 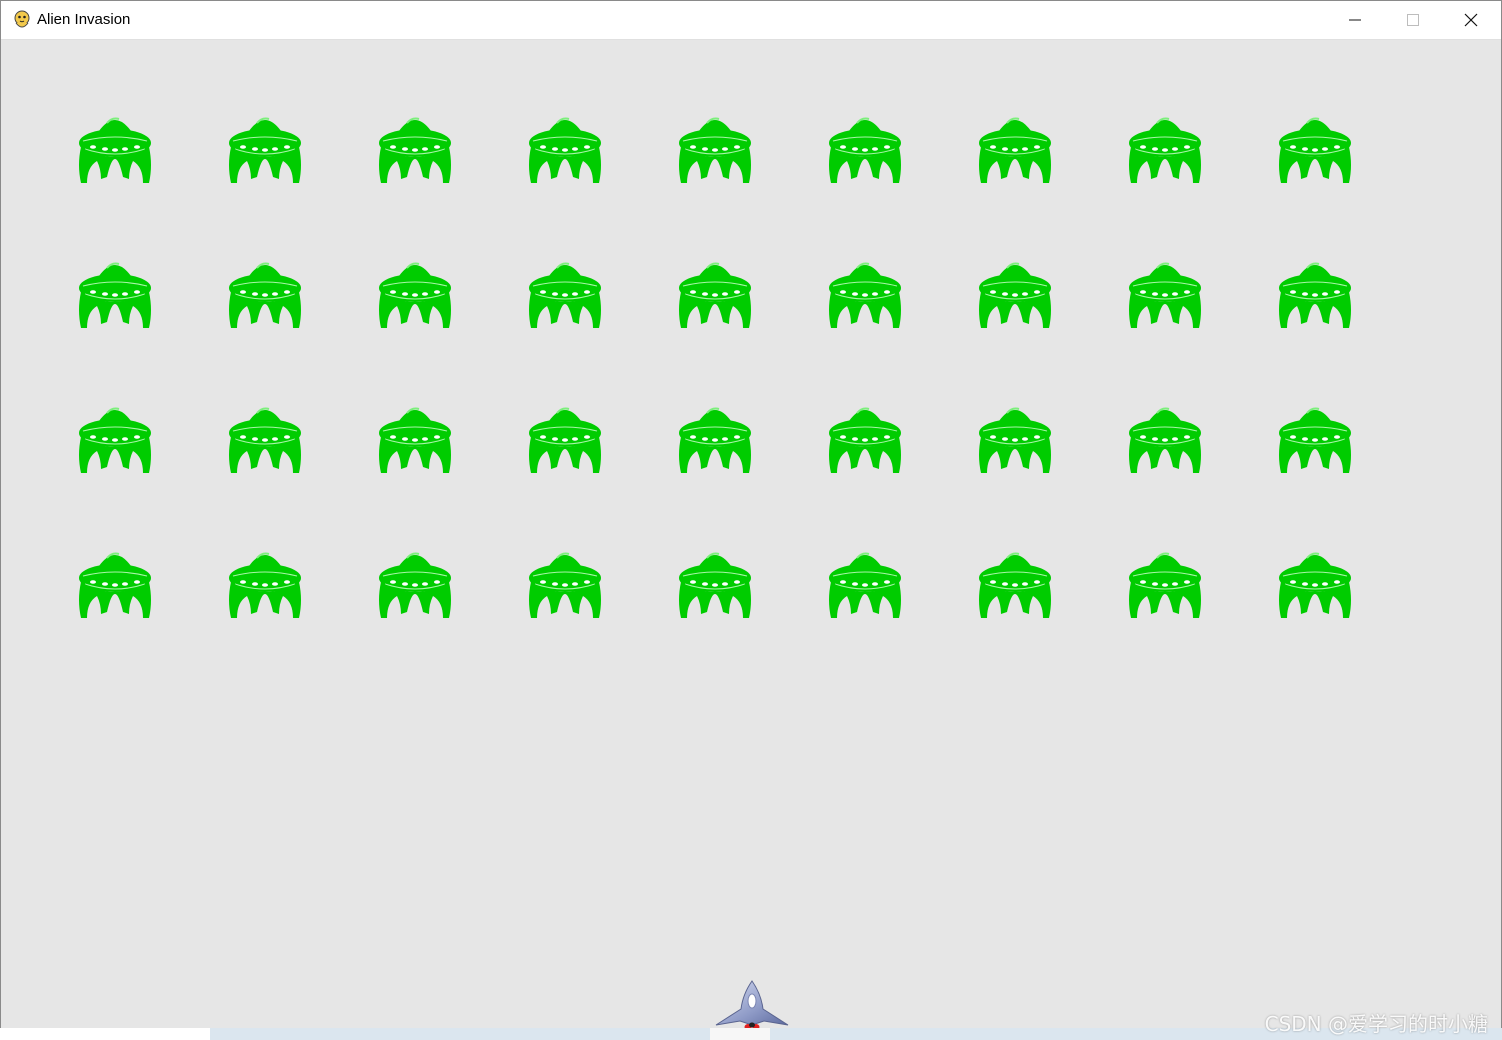 I want to click on maximize-button, so click(x=1413, y=20).